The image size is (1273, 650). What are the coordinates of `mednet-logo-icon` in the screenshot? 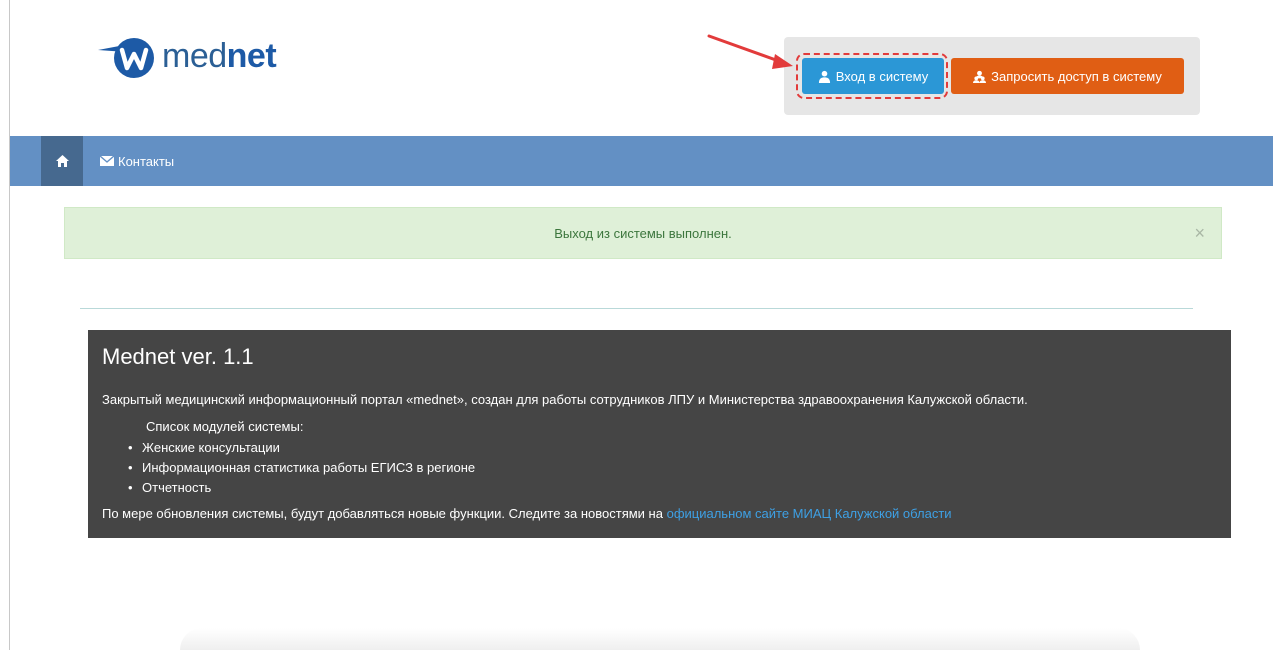 It's located at (126, 58).